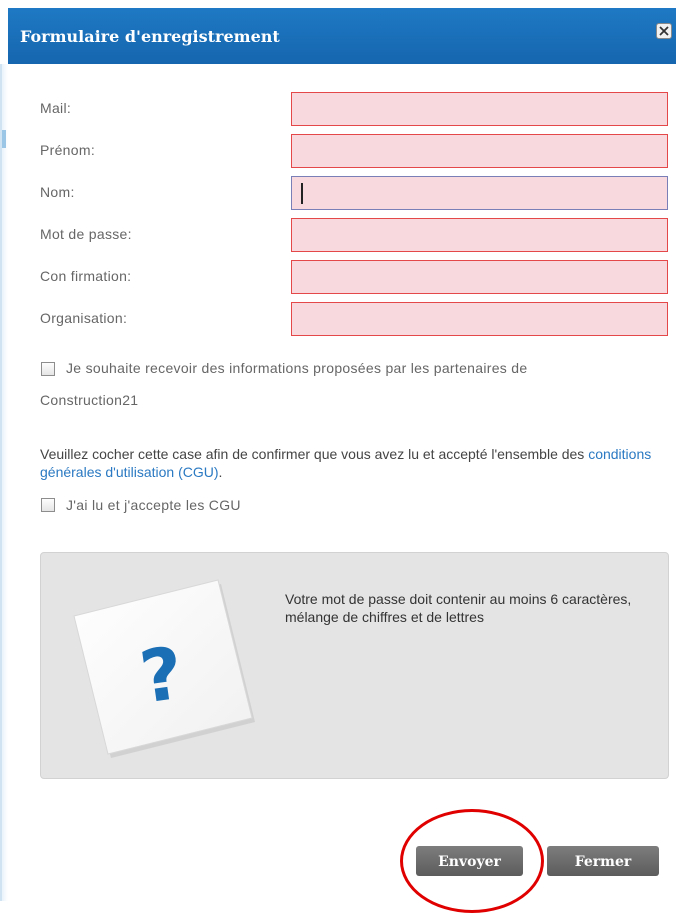 This screenshot has height=913, width=680. I want to click on close-icon, so click(664, 31).